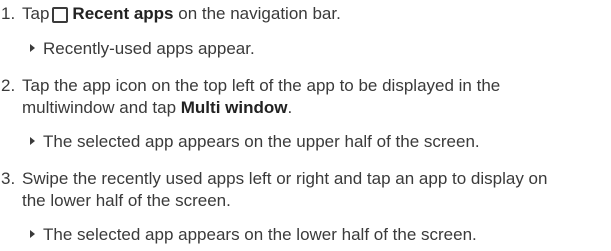 The width and height of the screenshot is (611, 251). Describe the element at coordinates (60, 15) in the screenshot. I see `recent-apps-icon` at that location.